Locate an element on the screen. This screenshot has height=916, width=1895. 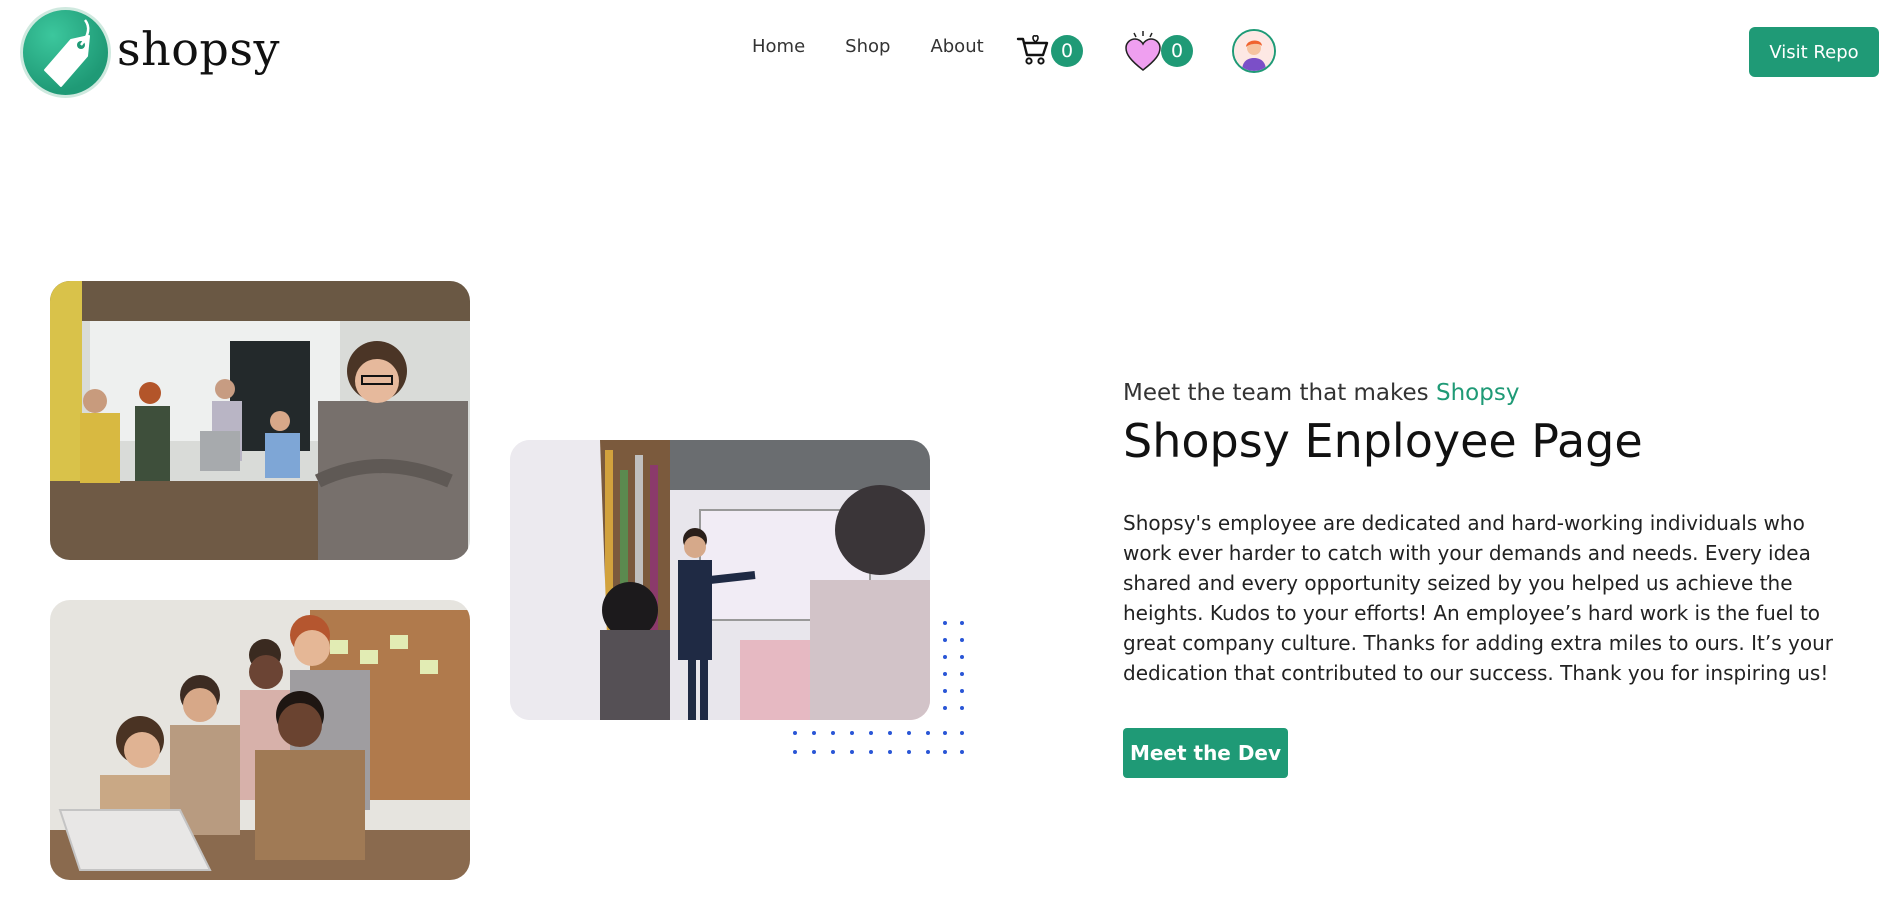
shopping-cart-icon is located at coordinates (1033, 50).